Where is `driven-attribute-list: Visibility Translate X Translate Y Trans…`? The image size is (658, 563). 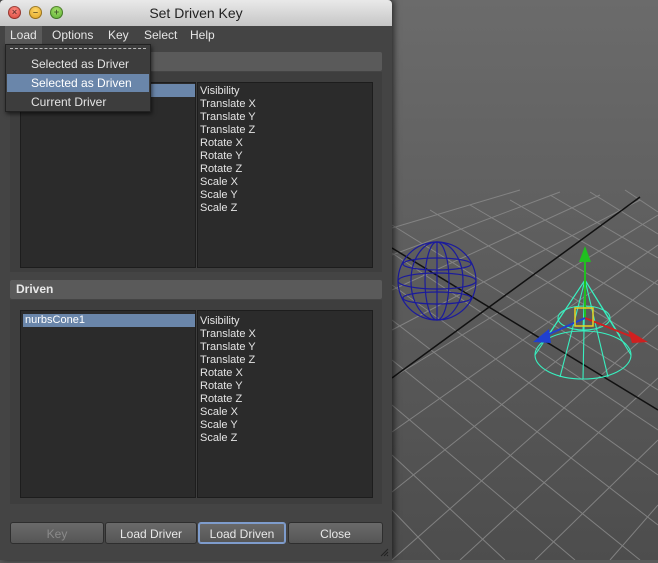
driven-attribute-list: Visibility Translate X Translate Y Trans… is located at coordinates (285, 404).